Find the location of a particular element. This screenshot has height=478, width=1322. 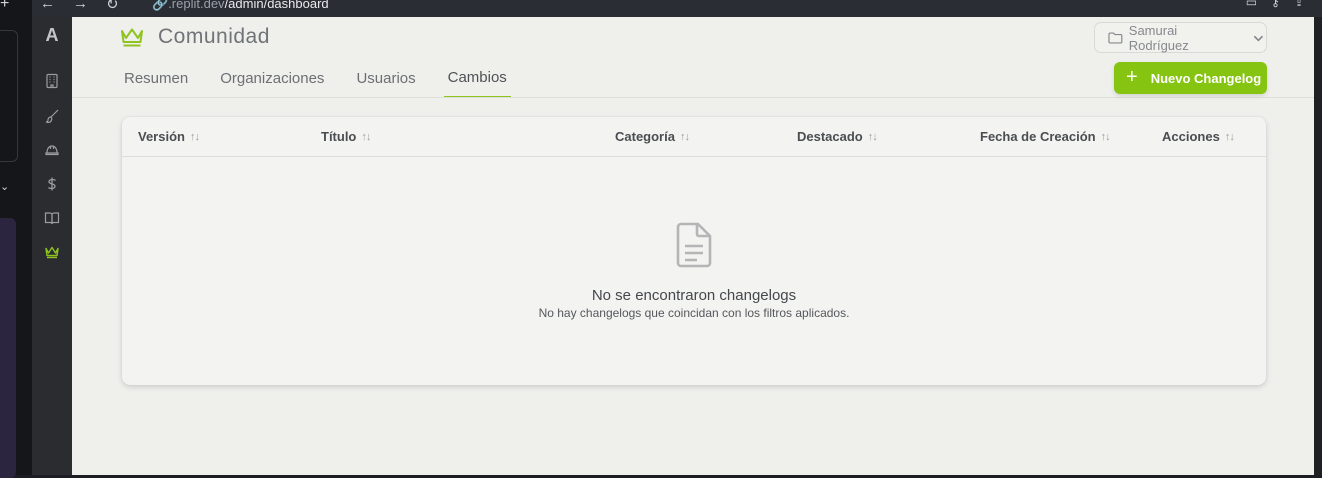

app-sidebar: A is located at coordinates (52, 246).